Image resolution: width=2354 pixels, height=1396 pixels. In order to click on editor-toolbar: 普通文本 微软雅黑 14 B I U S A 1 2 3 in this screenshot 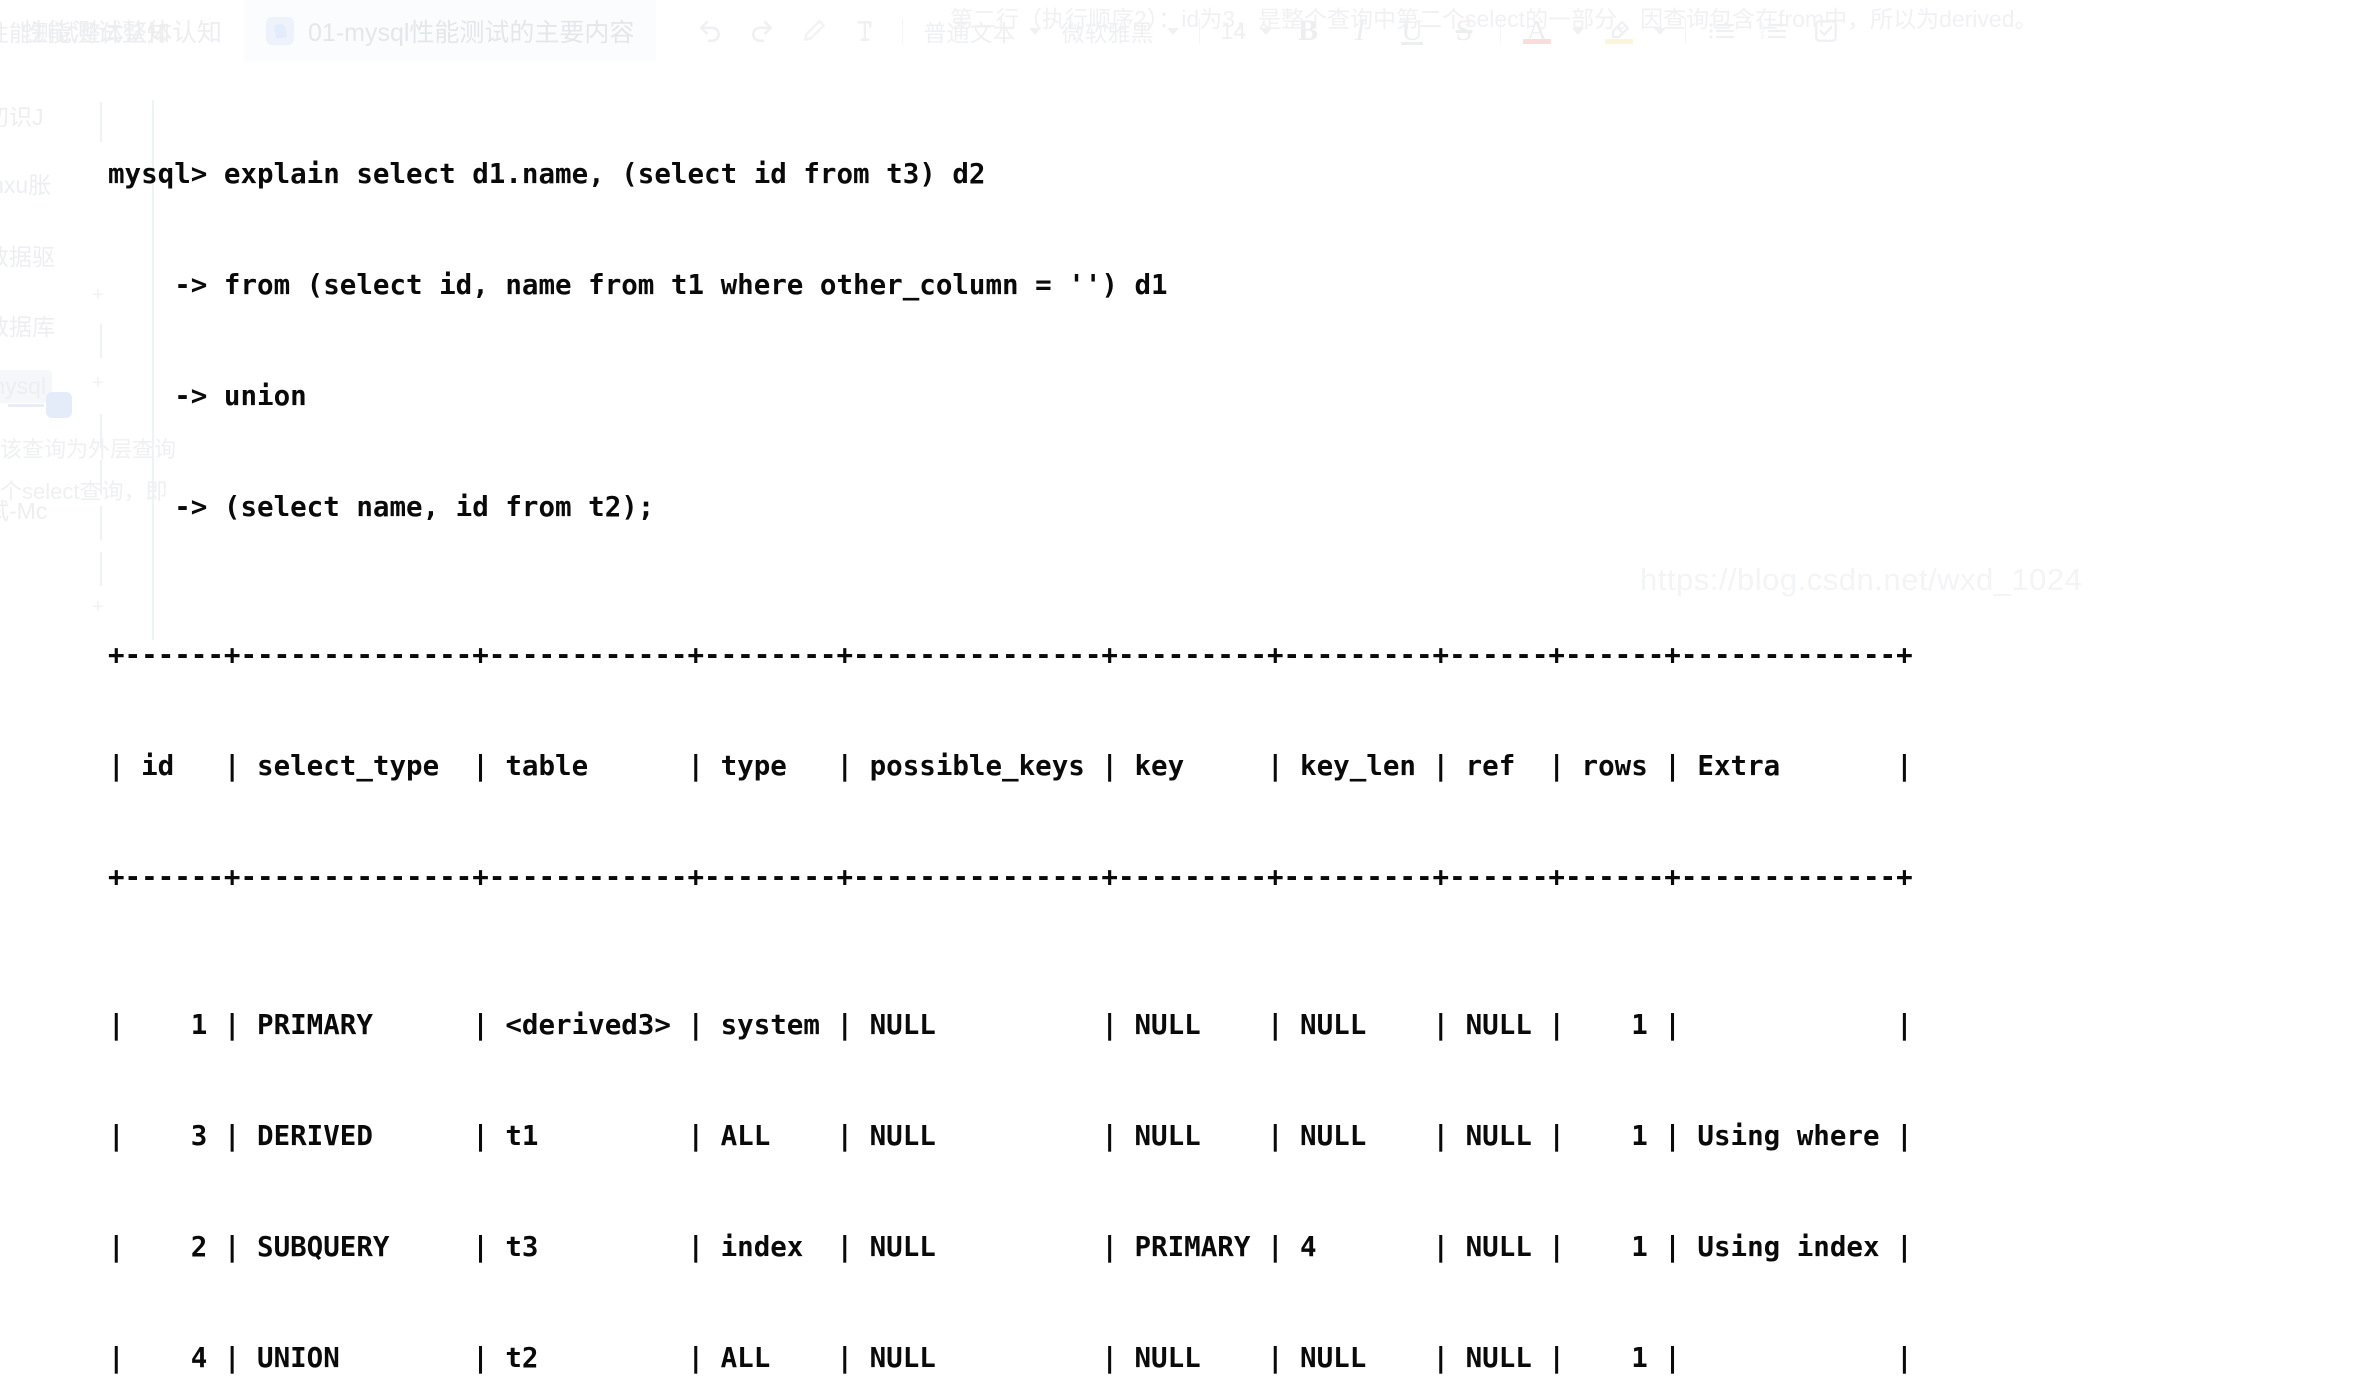, I will do `click(1268, 31)`.